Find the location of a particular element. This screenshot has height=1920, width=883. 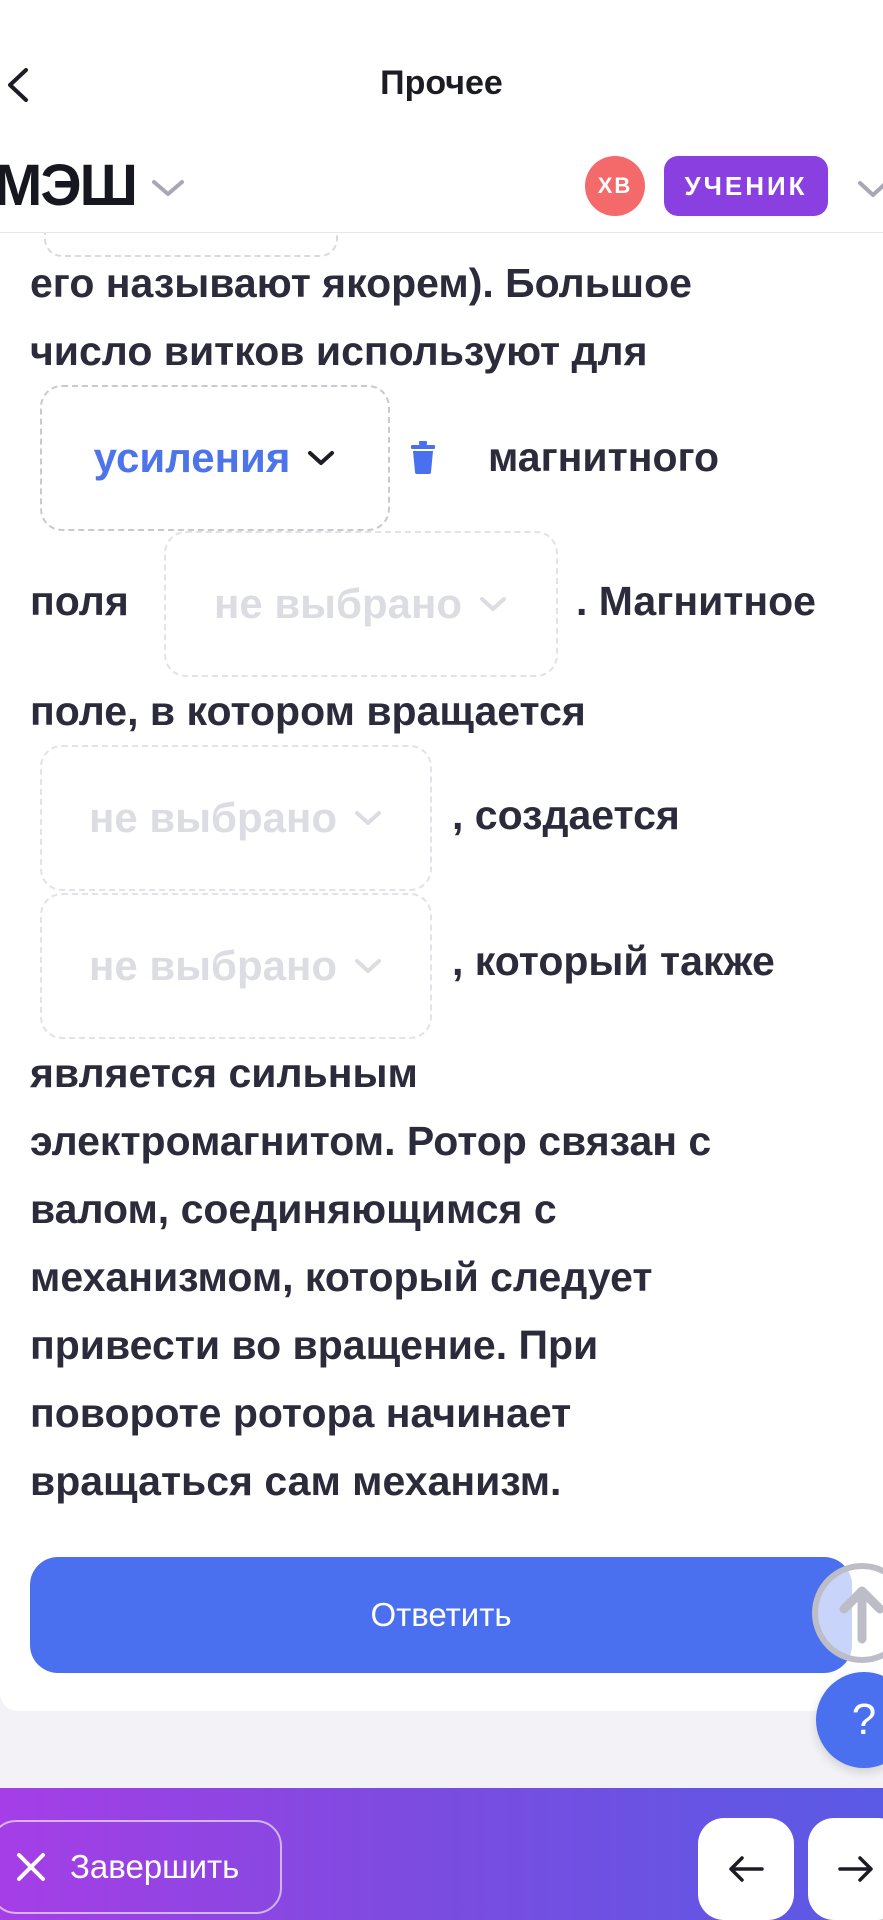

page-title: Прочее is located at coordinates (441, 83).